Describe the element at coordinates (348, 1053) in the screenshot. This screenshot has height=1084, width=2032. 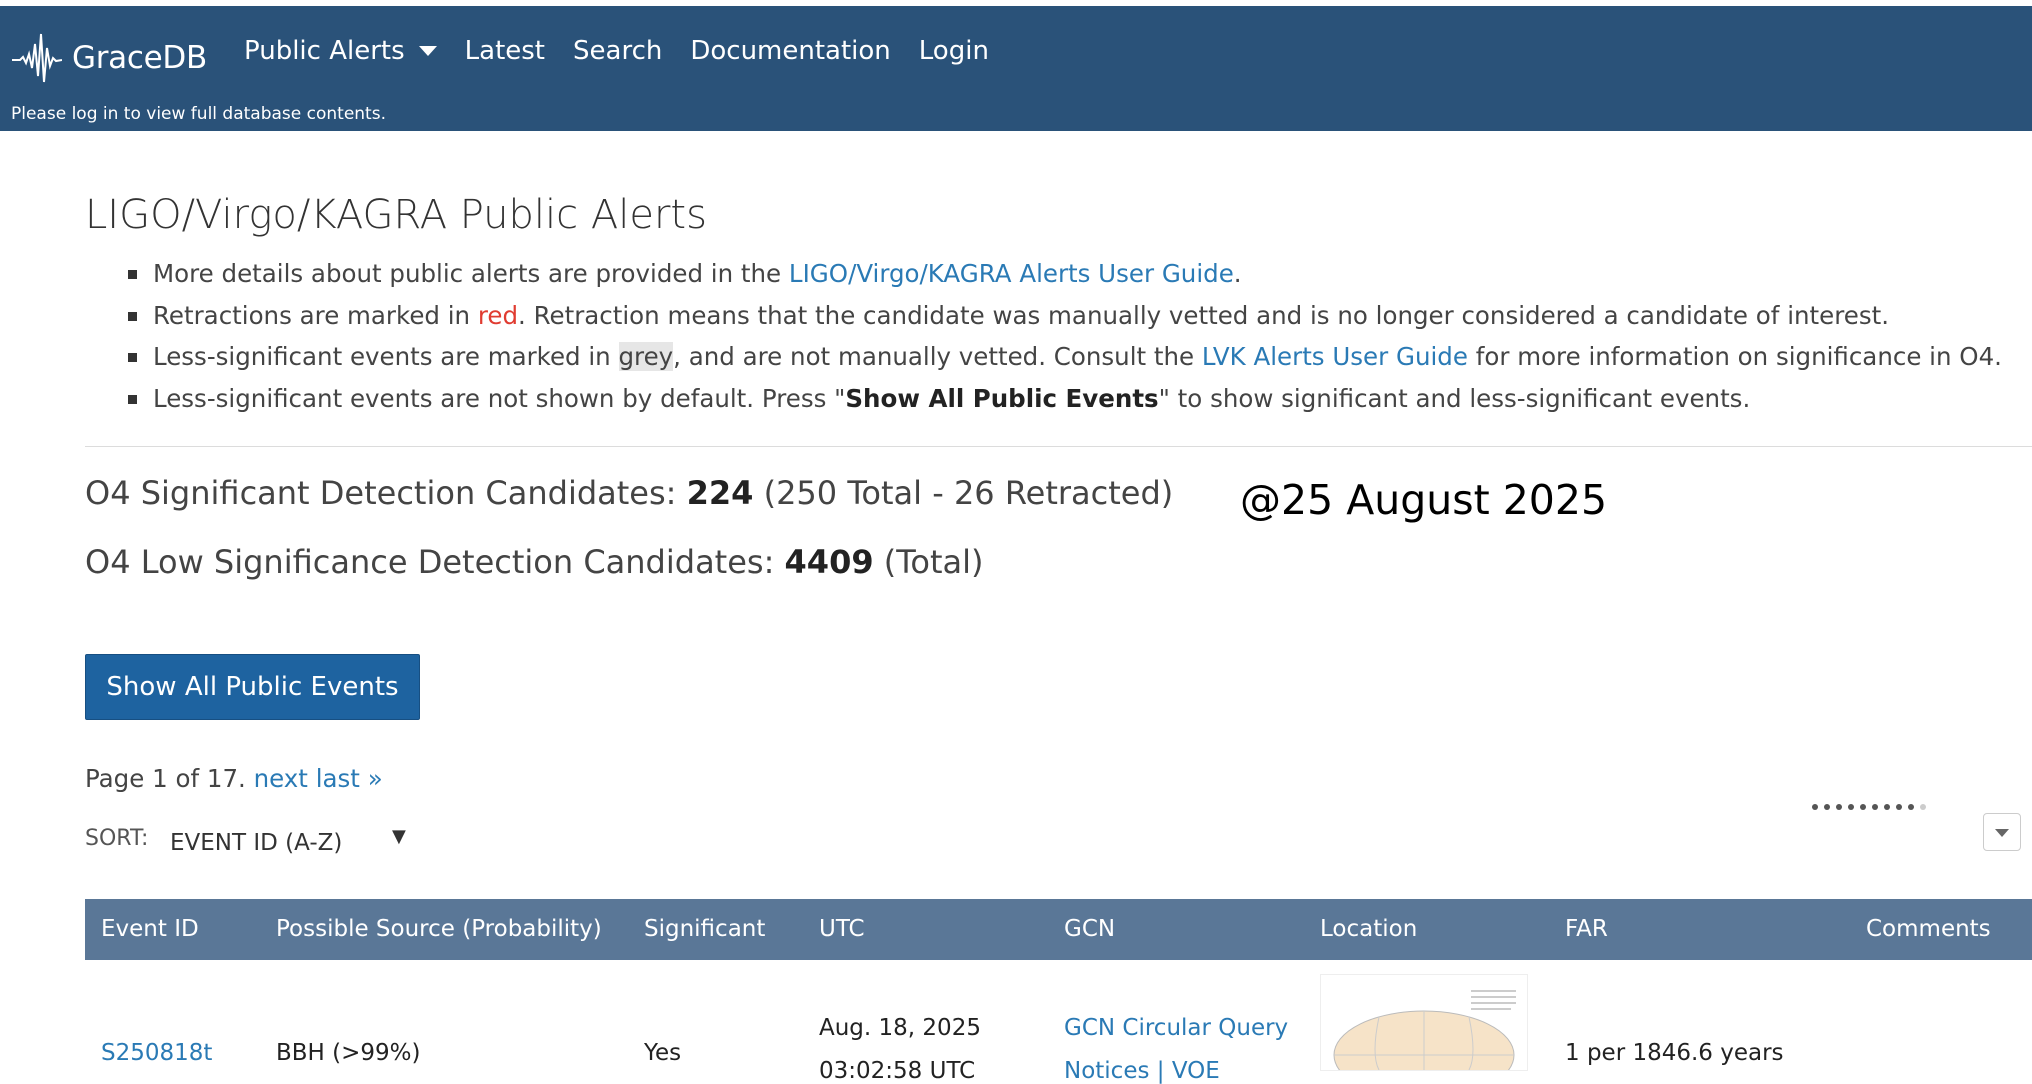
I see `possible-source: BBH (>99%)` at that location.